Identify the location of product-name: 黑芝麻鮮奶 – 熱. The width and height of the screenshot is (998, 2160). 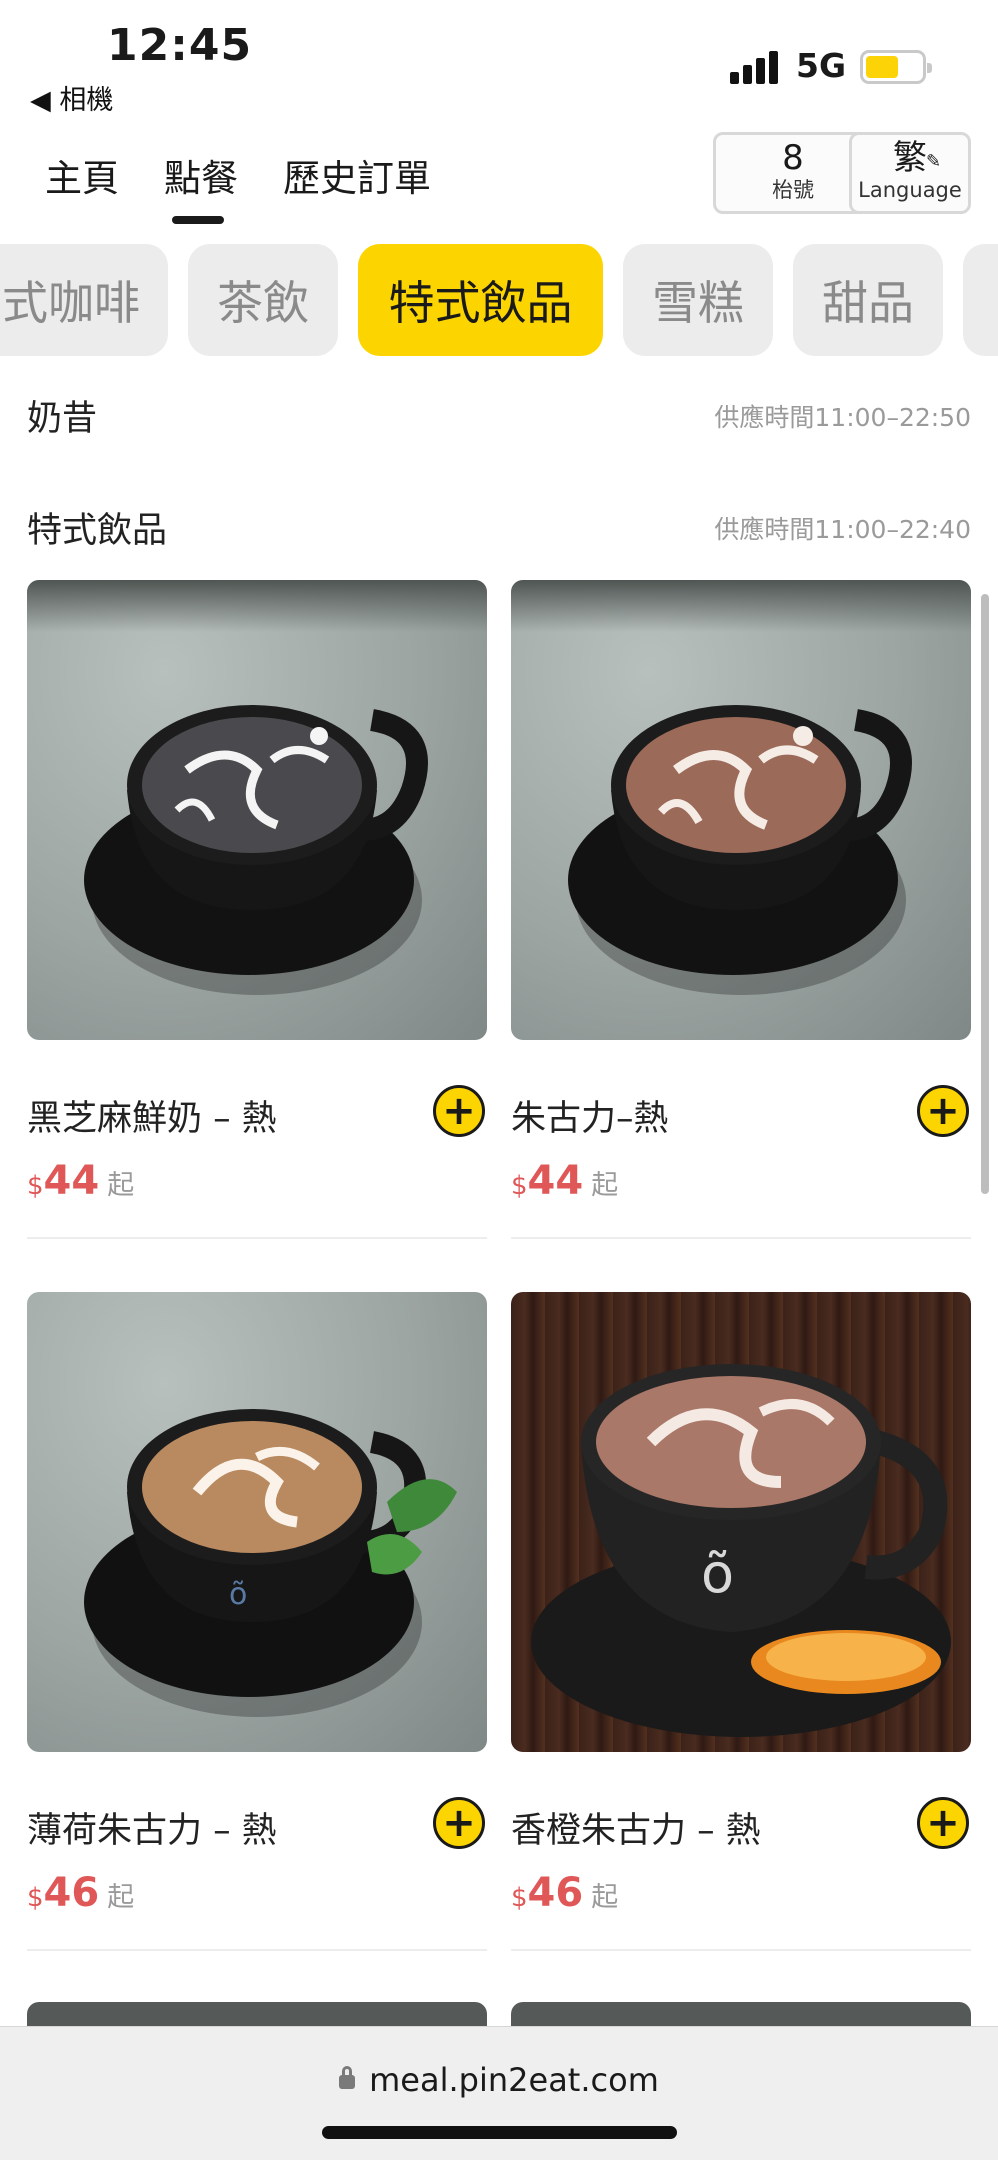
(152, 1119).